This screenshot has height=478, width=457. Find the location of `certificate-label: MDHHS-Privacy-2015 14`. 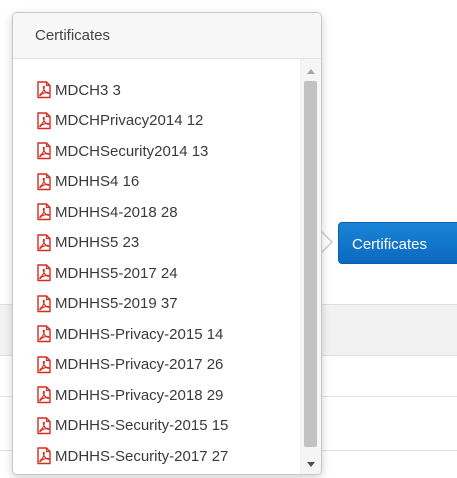

certificate-label: MDHHS-Privacy-2015 14 is located at coordinates (139, 334).